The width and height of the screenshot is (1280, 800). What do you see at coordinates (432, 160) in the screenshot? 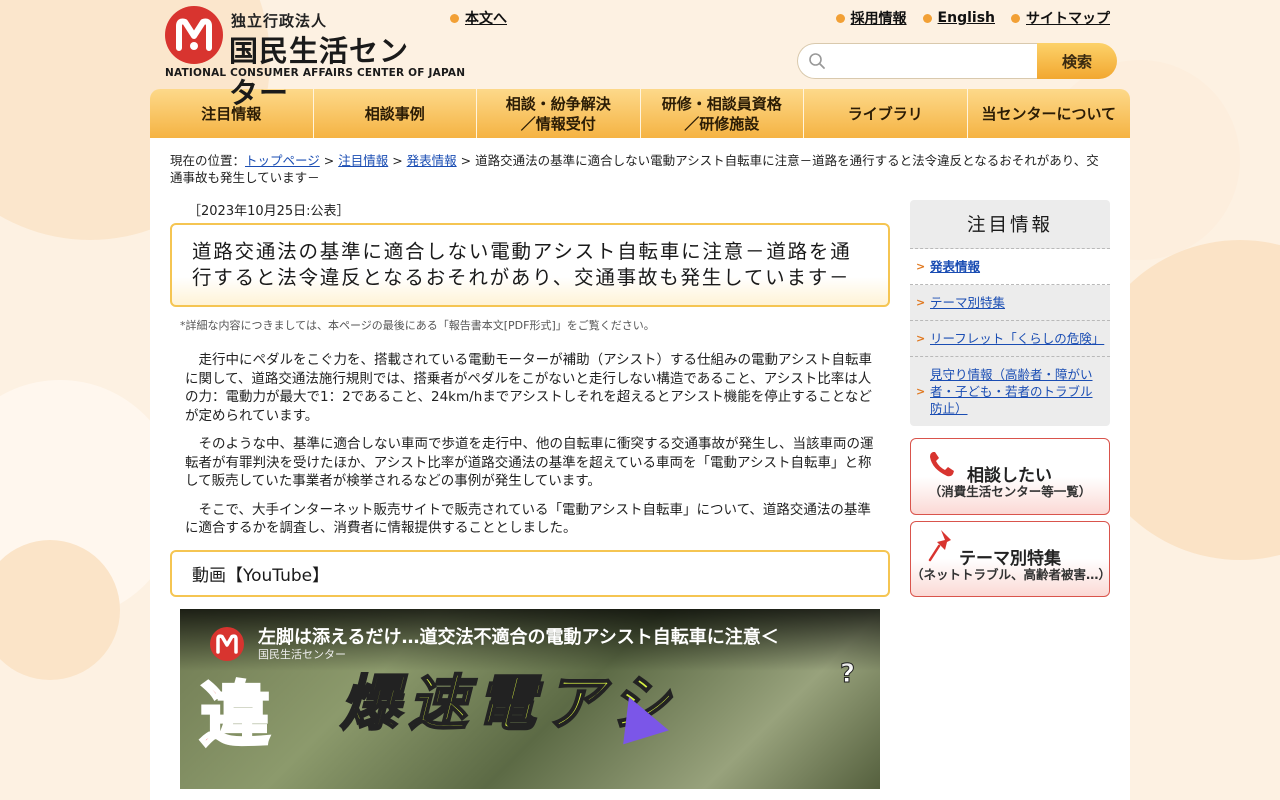
I see `breadcrumb-link-press: 発表情報` at bounding box center [432, 160].